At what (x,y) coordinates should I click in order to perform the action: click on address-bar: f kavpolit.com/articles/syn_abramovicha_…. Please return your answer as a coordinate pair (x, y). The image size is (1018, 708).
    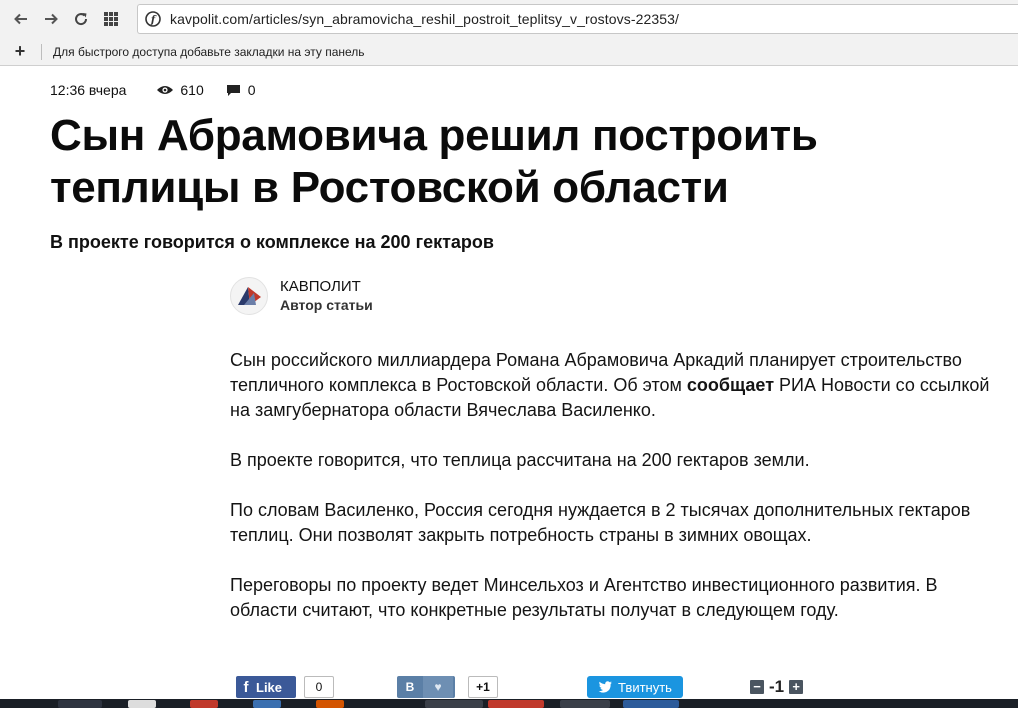
    Looking at the image, I should click on (577, 19).